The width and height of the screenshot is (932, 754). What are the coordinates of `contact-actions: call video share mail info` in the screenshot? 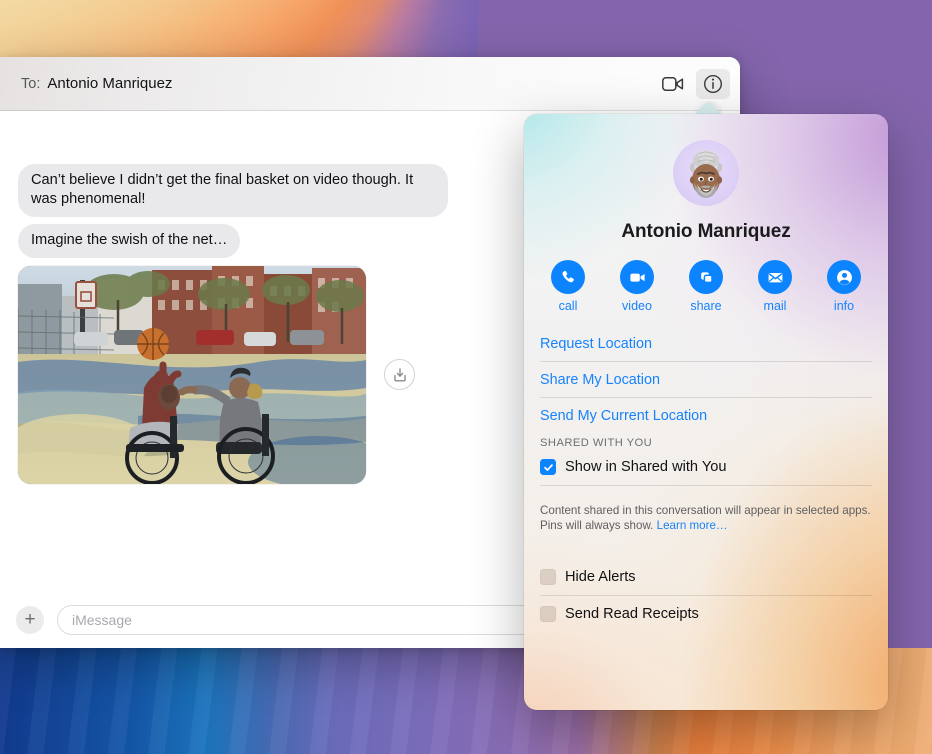 It's located at (706, 278).